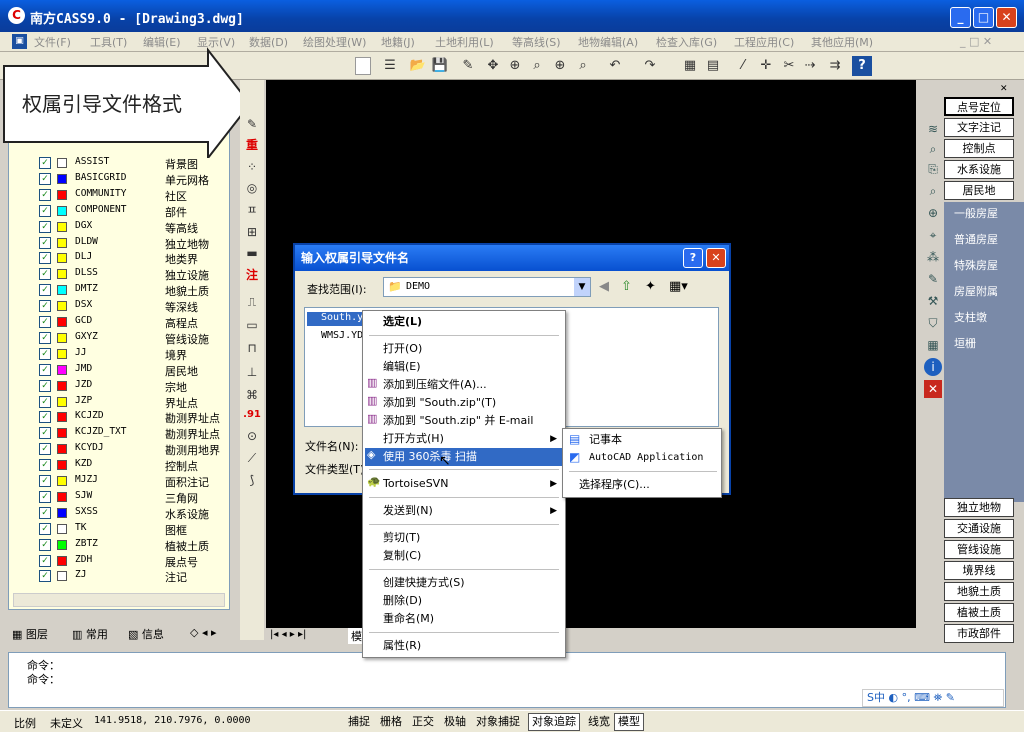 The image size is (1024, 732). I want to click on layer-dropdown, so click(363, 66).